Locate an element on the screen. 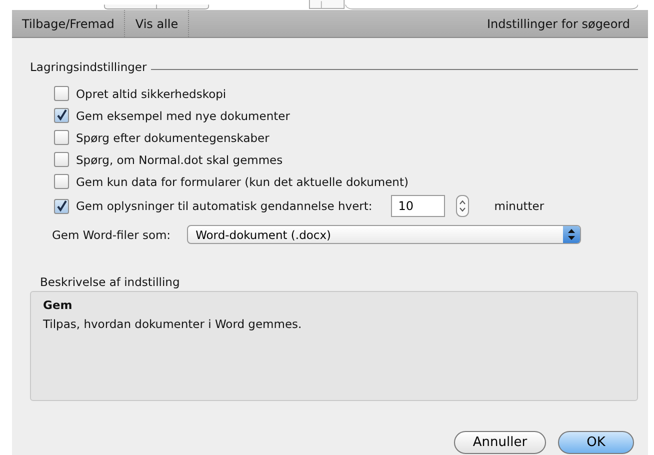  toolbar-button: Tilbage/Fremad is located at coordinates (69, 23).